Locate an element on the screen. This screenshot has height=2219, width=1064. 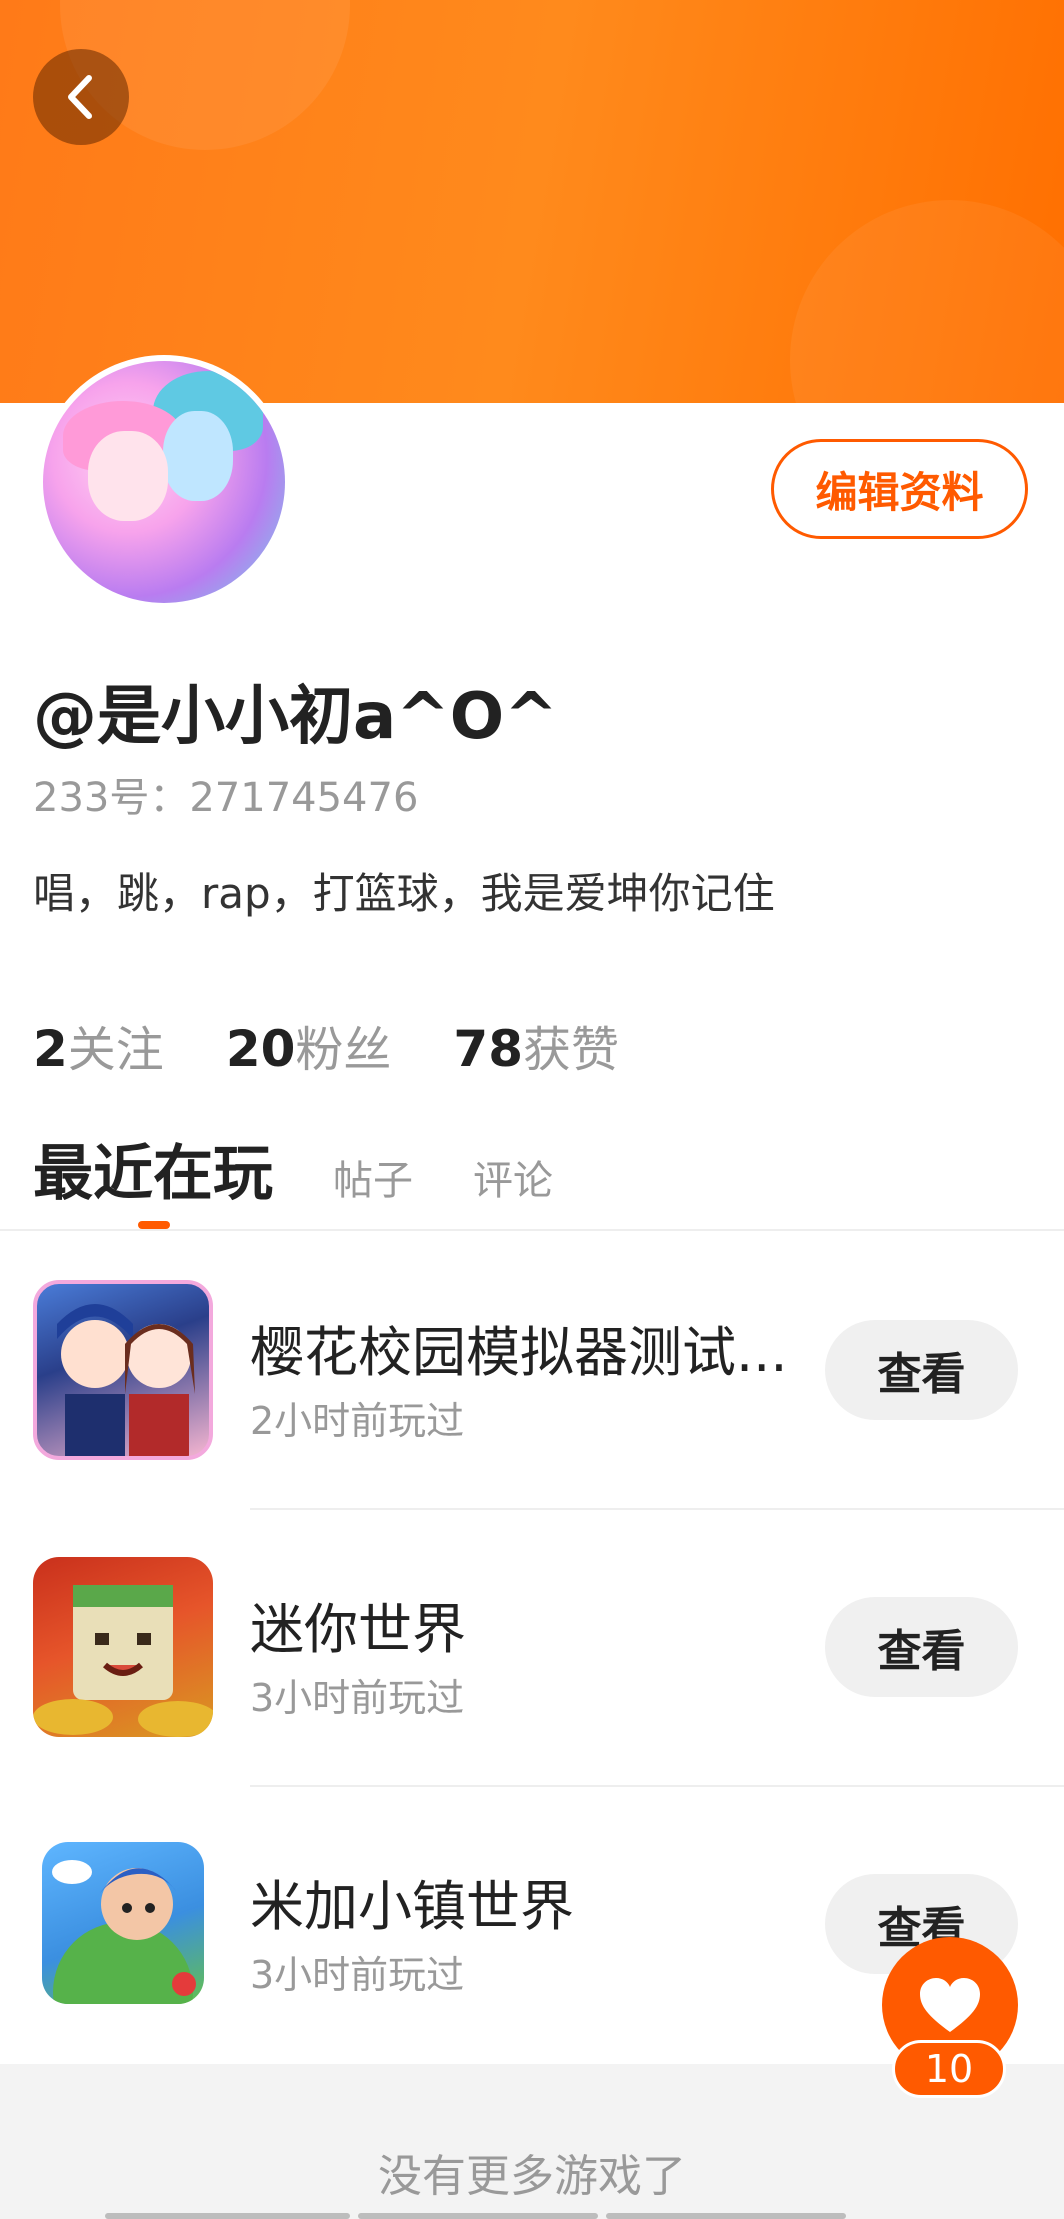
stat-followers: 20粉丝 is located at coordinates (309, 1045).